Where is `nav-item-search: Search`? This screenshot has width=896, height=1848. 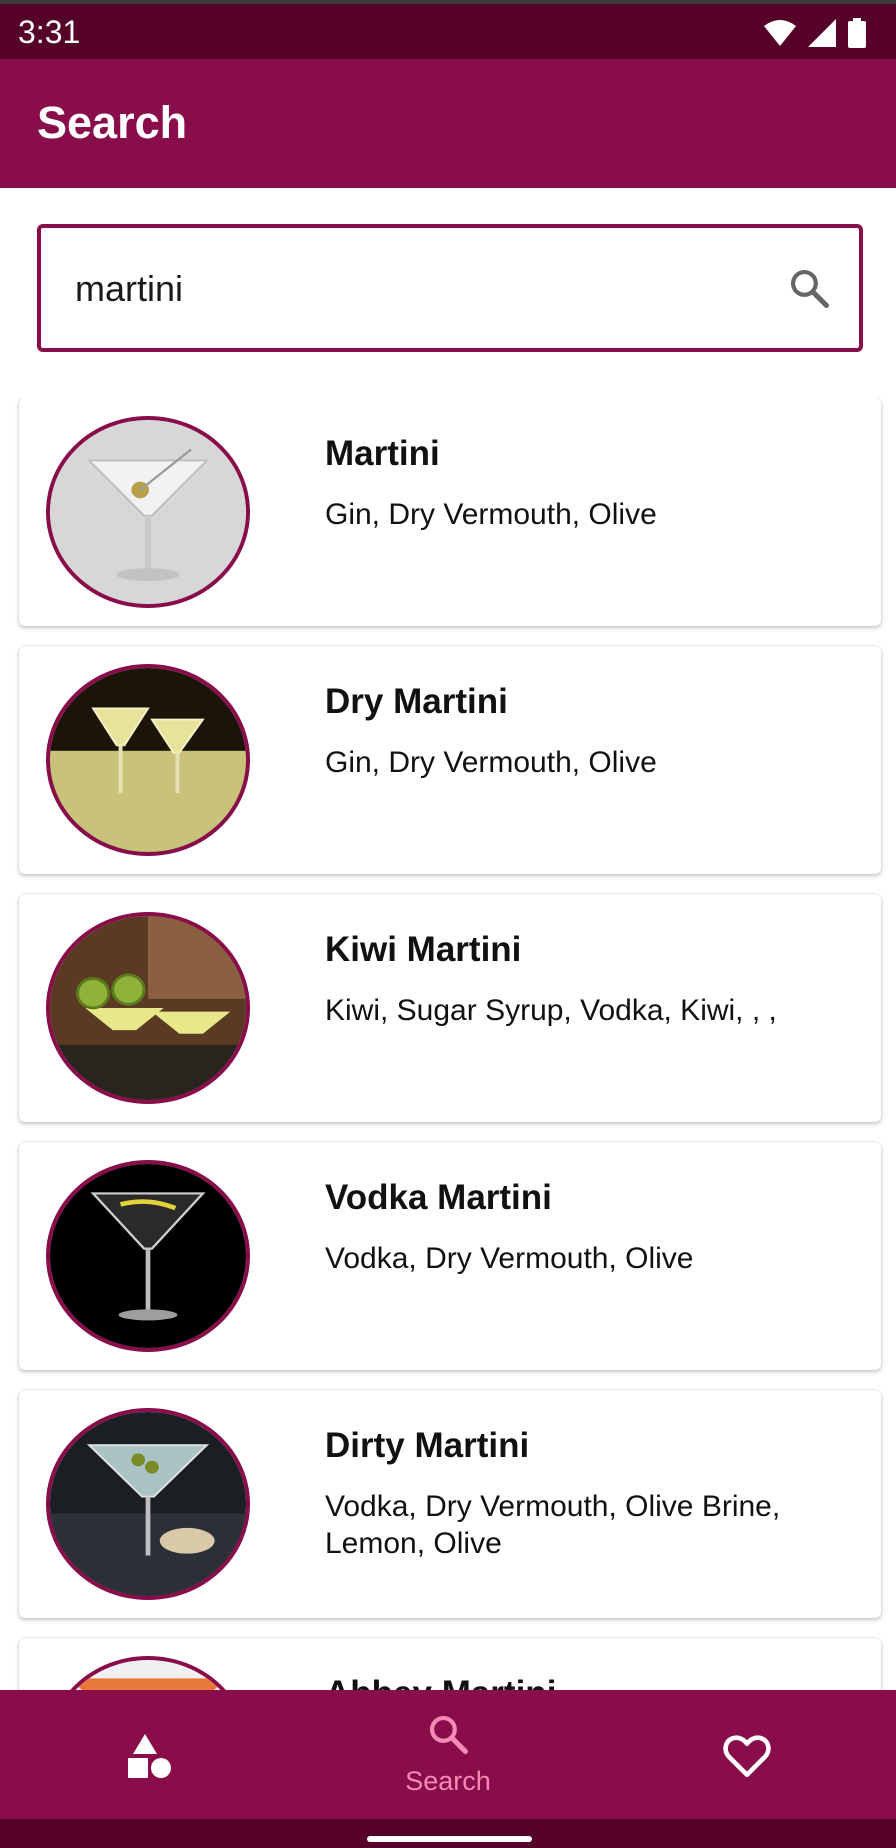 nav-item-search: Search is located at coordinates (448, 1754).